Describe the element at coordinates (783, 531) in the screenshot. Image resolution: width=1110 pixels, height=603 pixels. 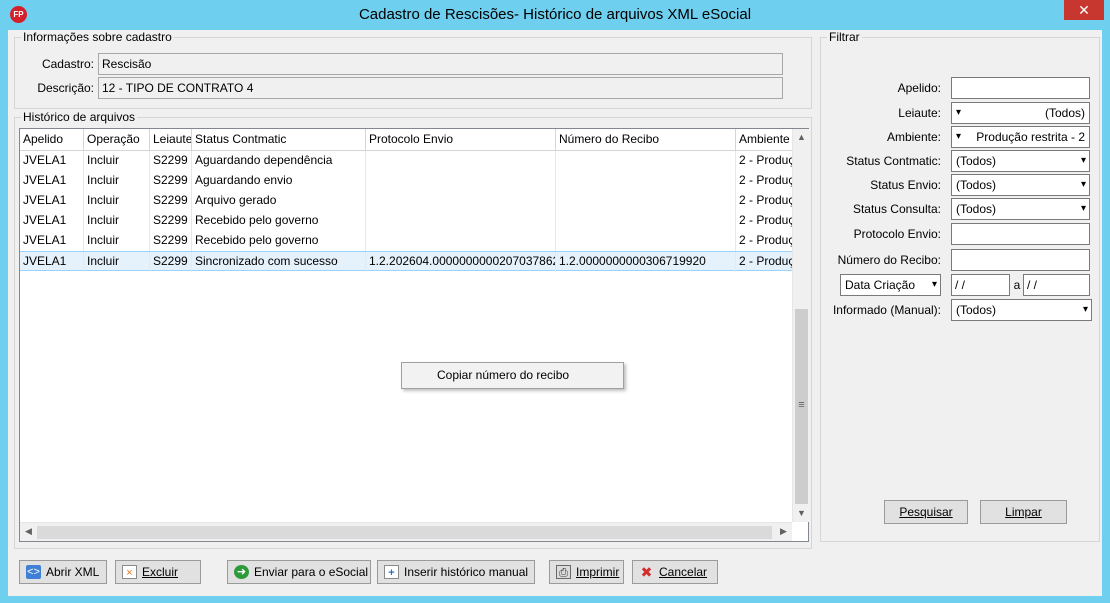
I see `scroll-right-icon: ▶` at that location.